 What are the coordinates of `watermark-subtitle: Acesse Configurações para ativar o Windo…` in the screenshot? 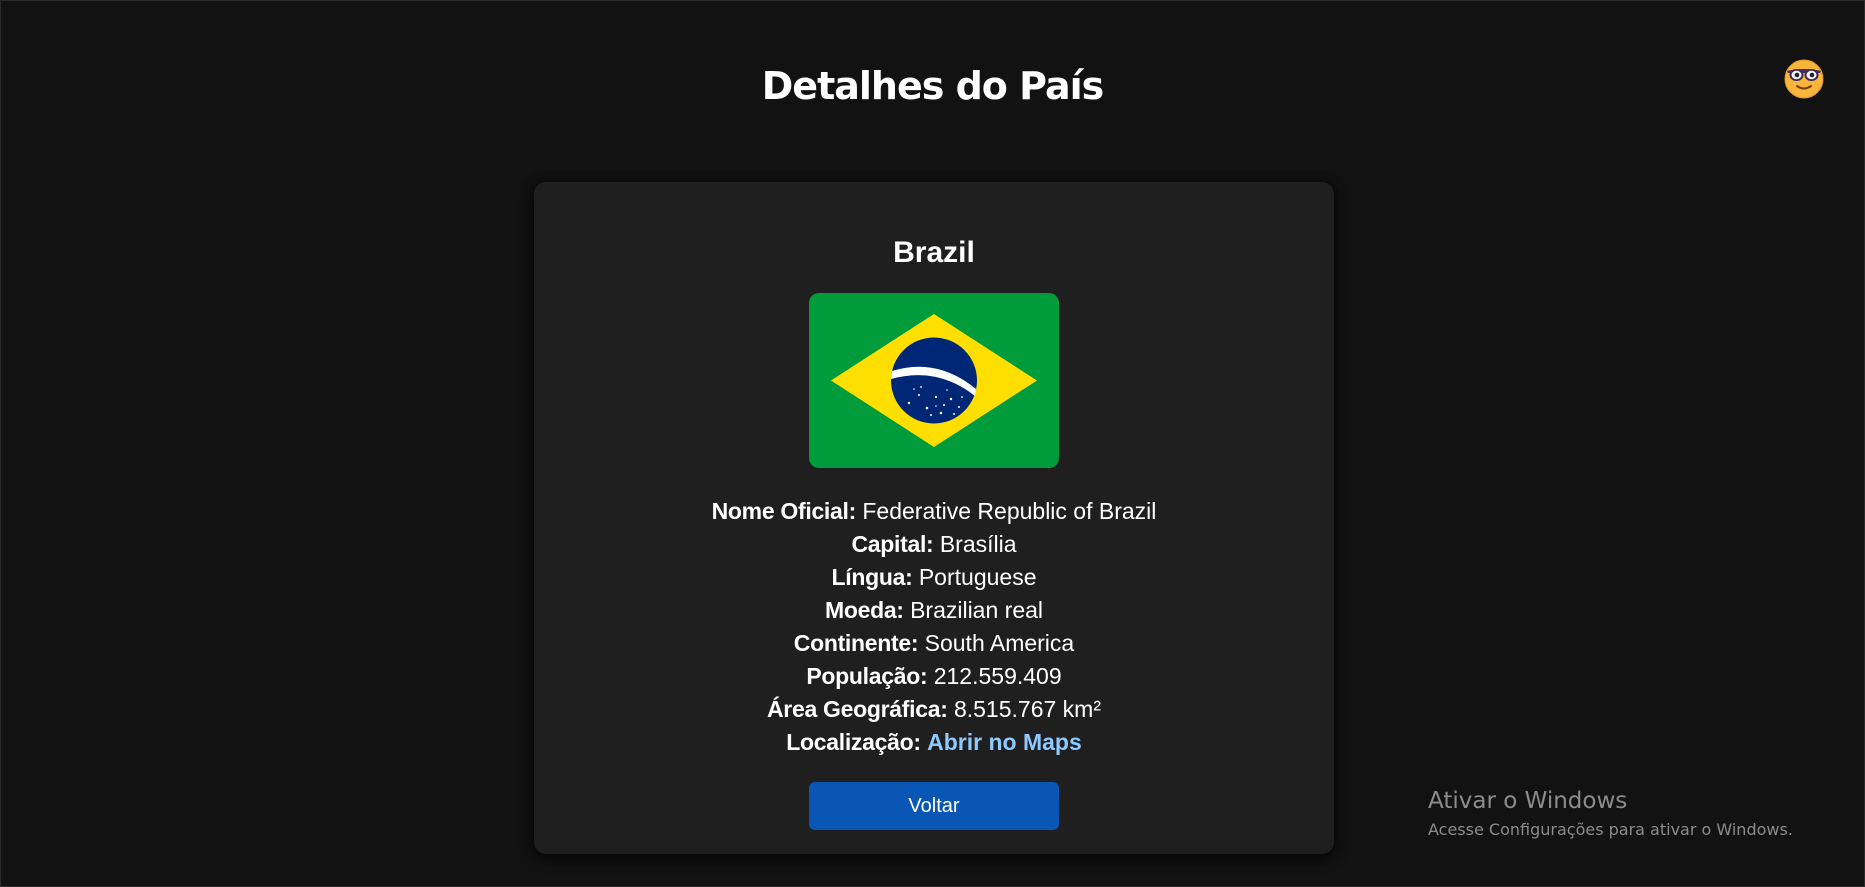 It's located at (1610, 829).